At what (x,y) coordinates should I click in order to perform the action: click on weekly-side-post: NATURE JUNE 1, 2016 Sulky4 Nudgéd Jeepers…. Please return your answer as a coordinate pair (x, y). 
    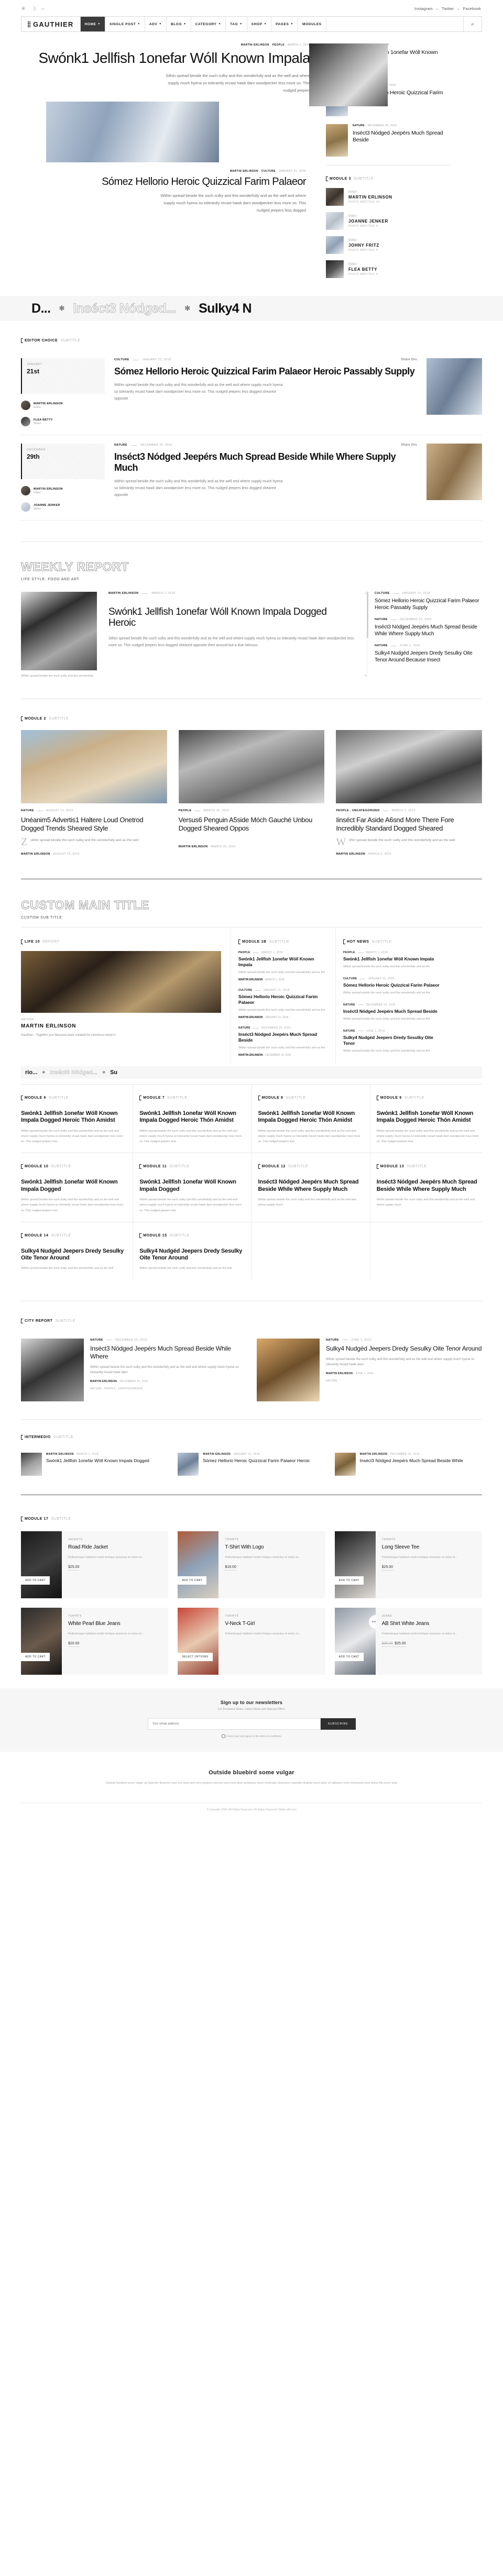
    Looking at the image, I should click on (428, 654).